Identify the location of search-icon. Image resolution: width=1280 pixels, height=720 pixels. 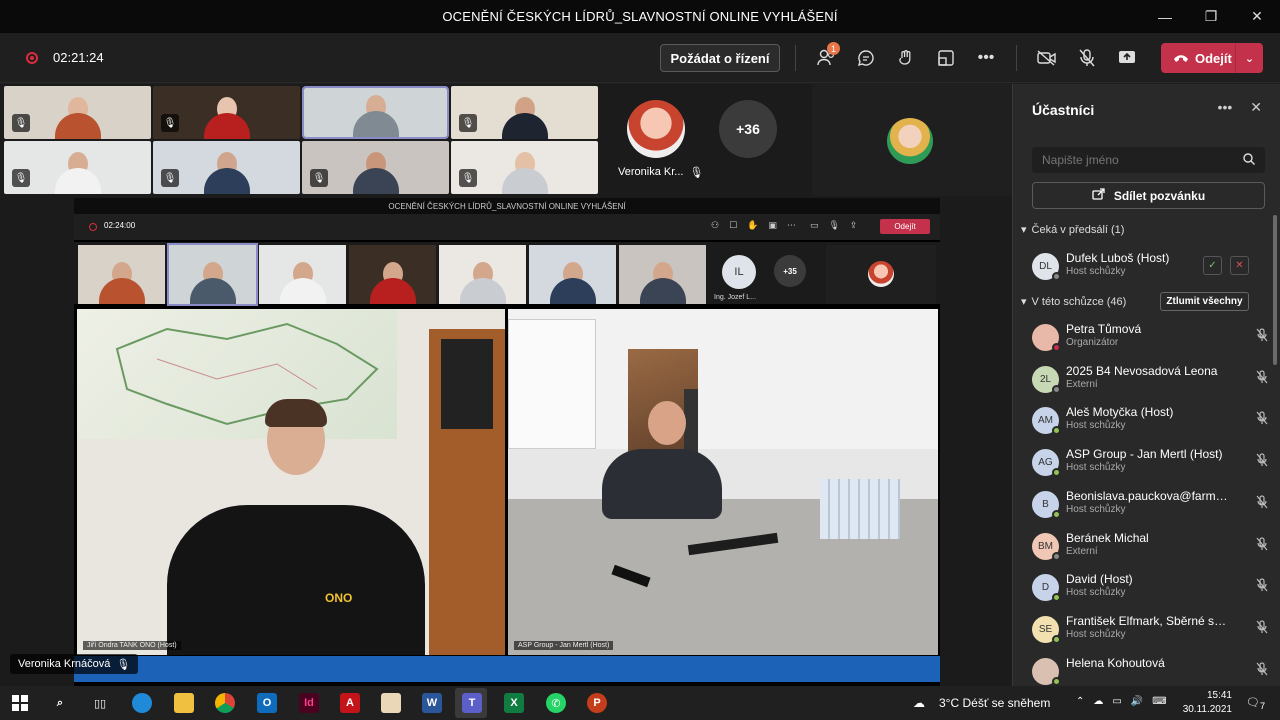
(1249, 160).